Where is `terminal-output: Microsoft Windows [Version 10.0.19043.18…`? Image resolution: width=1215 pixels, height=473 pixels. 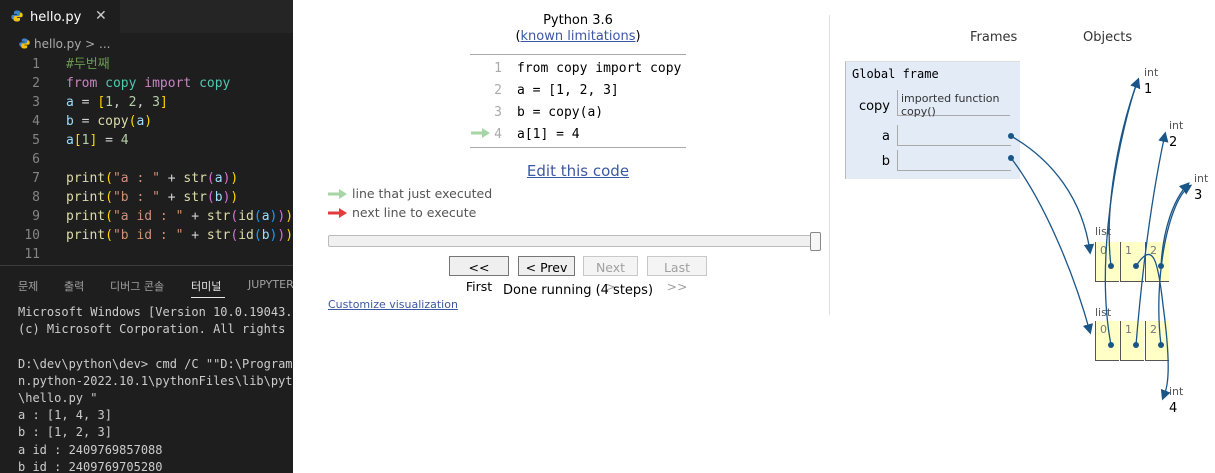
terminal-output: Microsoft Windows [Version 10.0.19043.18… is located at coordinates (155, 388).